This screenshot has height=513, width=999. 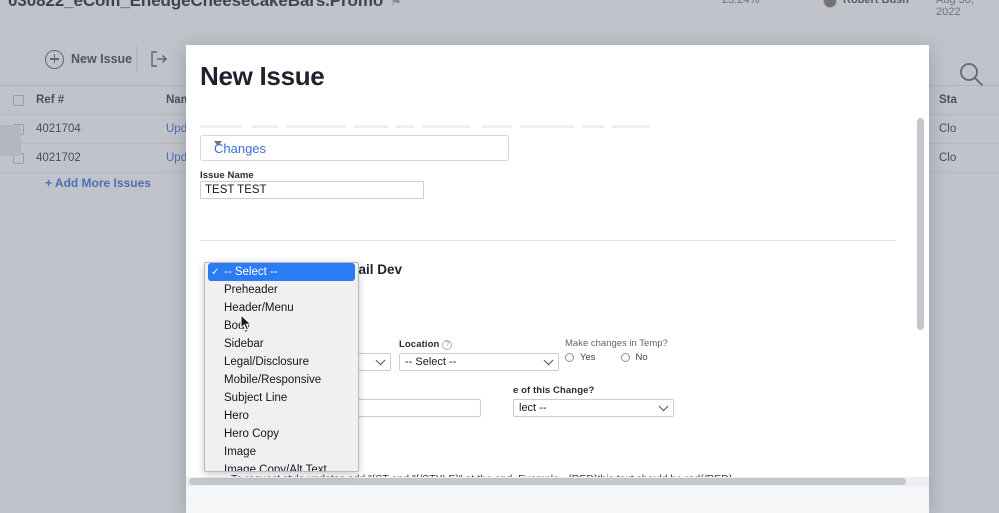 I want to click on location-option: Sidebar, so click(x=281, y=344).